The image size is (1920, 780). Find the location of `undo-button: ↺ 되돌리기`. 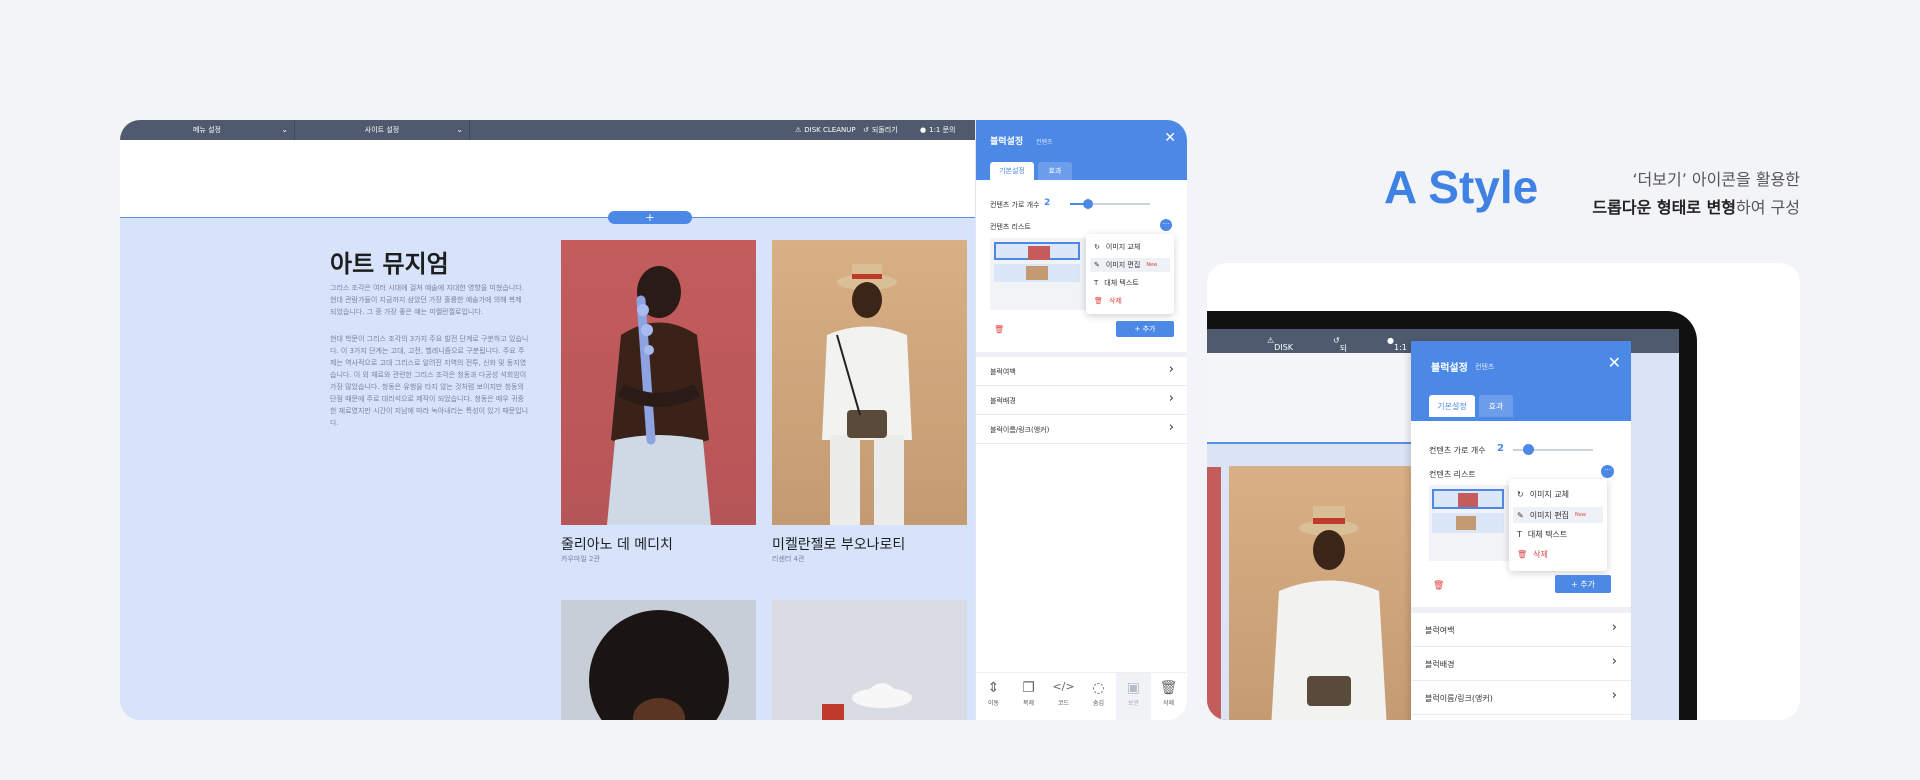

undo-button: ↺ 되돌리기 is located at coordinates (880, 130).